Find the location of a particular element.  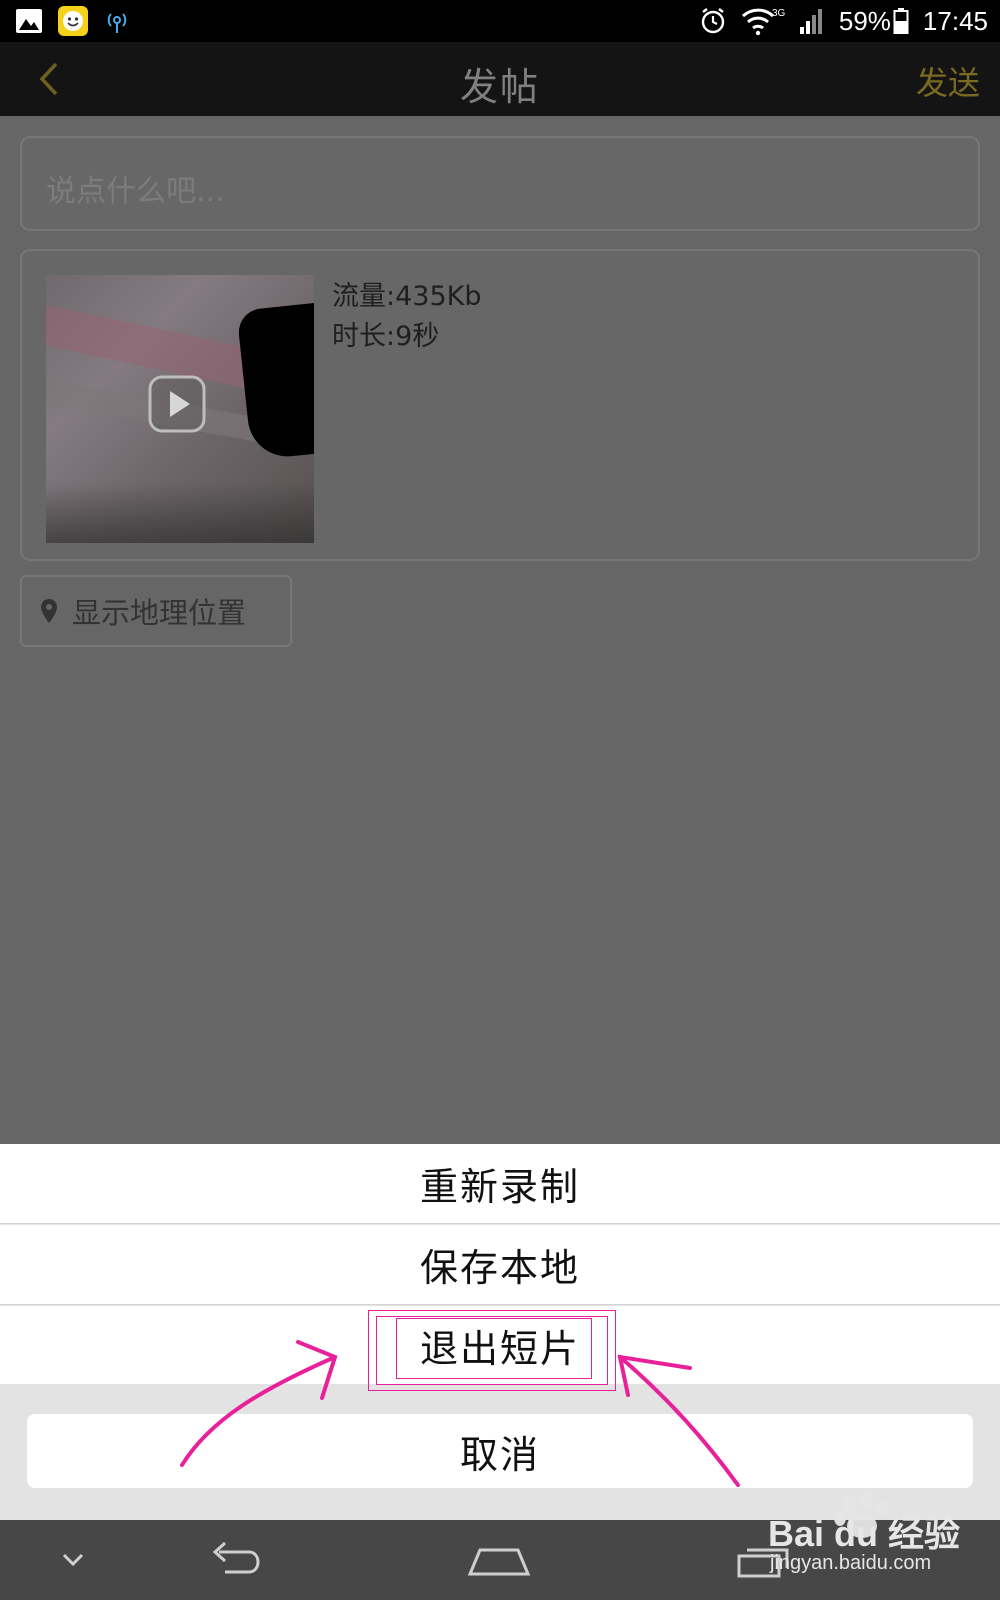

video-thumbnail is located at coordinates (180, 409).